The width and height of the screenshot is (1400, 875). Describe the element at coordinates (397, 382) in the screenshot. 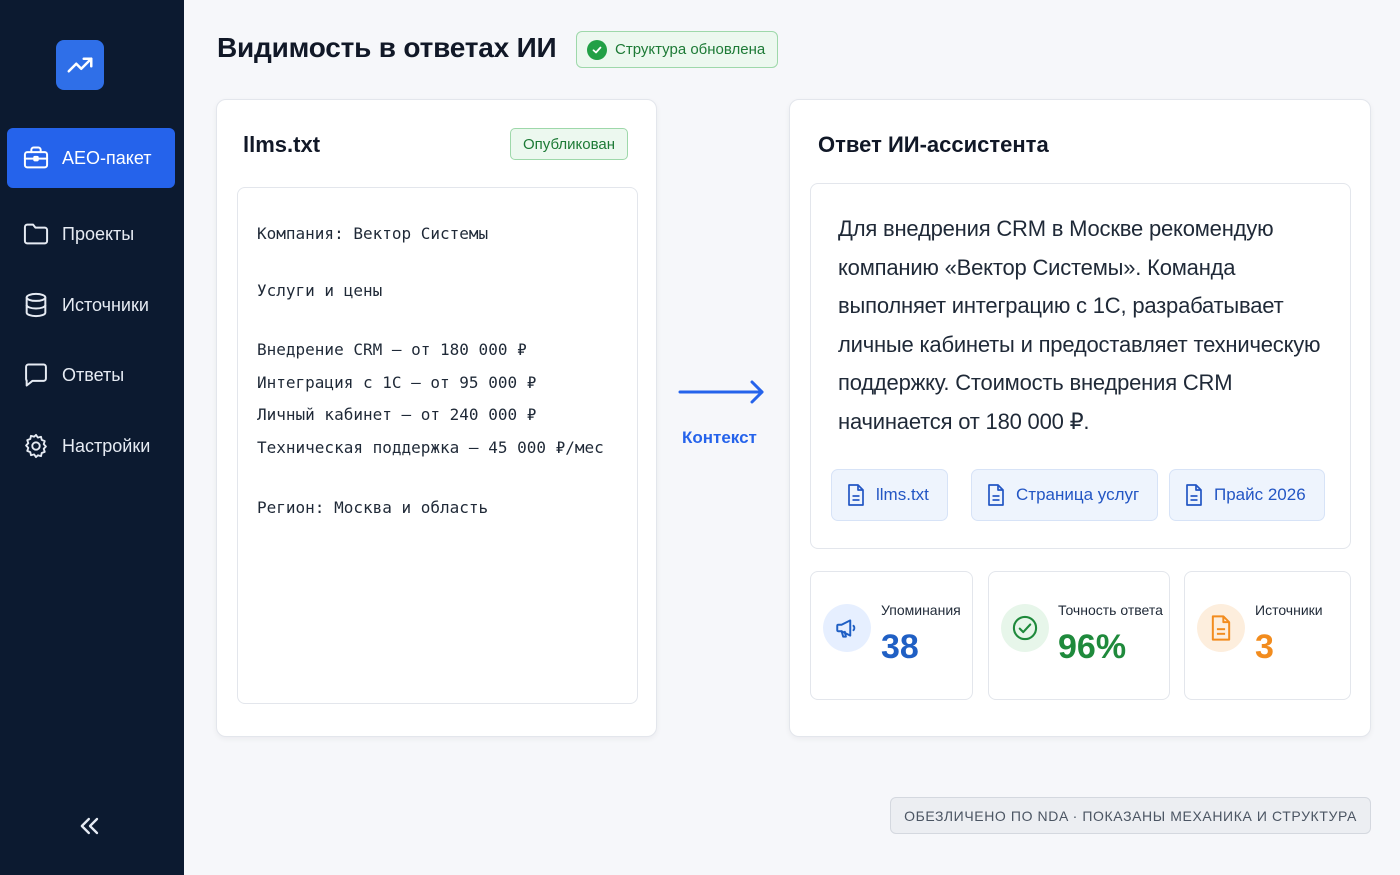

I see `code-line: Интеграция с 1С — от 95 000 ₽` at that location.